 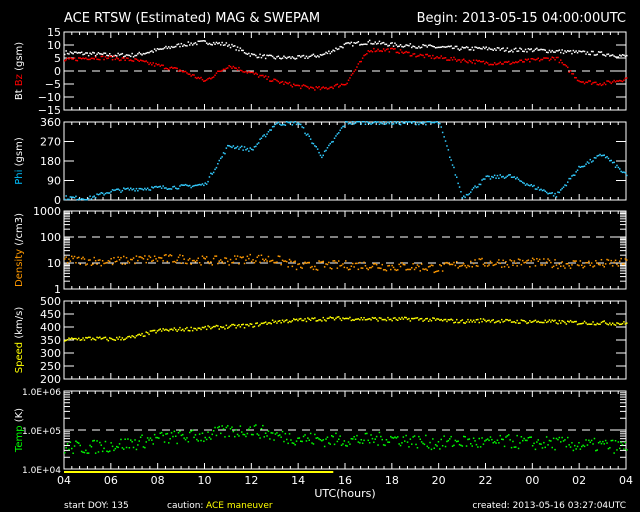 I want to click on speed-series, so click(x=346, y=329).